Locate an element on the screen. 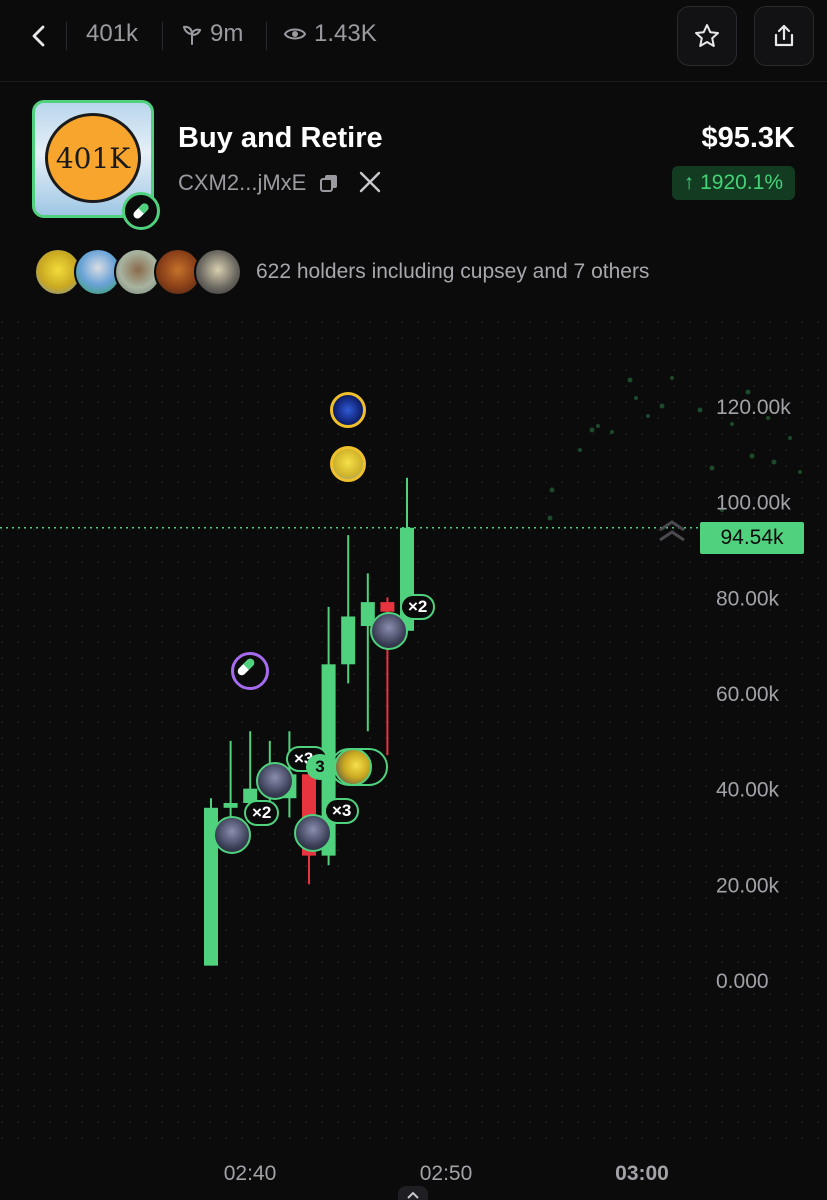 The width and height of the screenshot is (827, 1200). trader-group-outline is located at coordinates (359, 767).